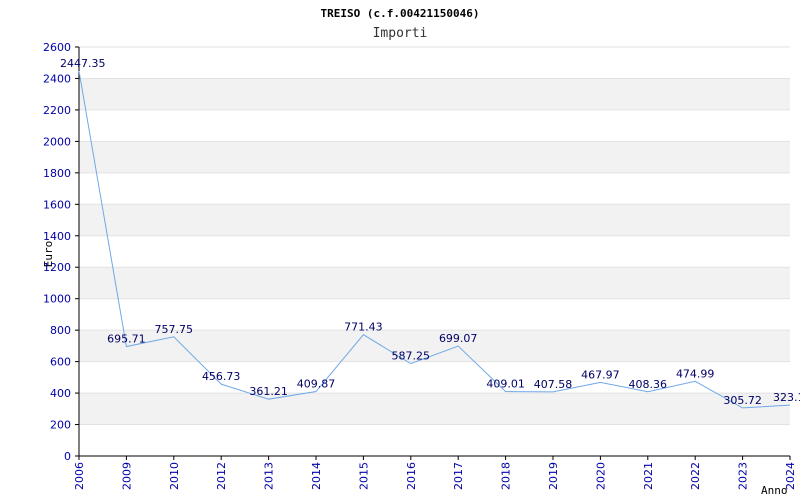 This screenshot has width=800, height=500. I want to click on chart-title: TREISO (c.f.00421150046), so click(400, 13).